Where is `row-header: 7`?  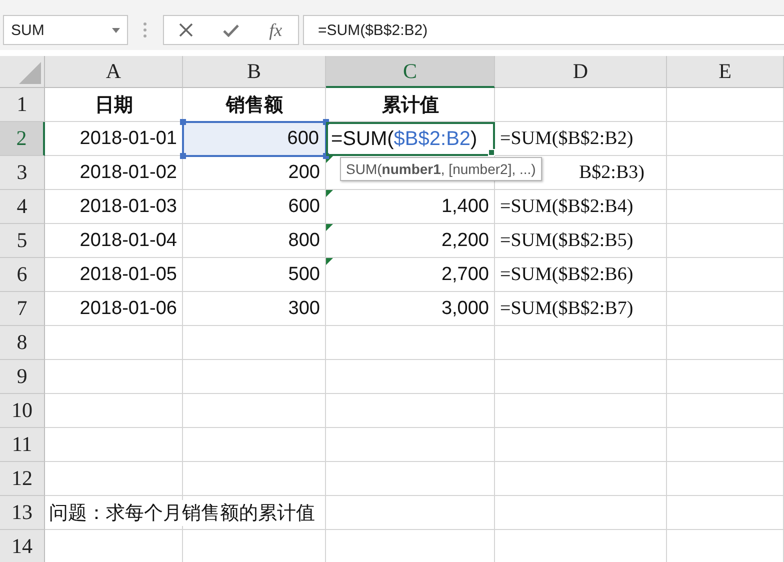 row-header: 7 is located at coordinates (22, 309).